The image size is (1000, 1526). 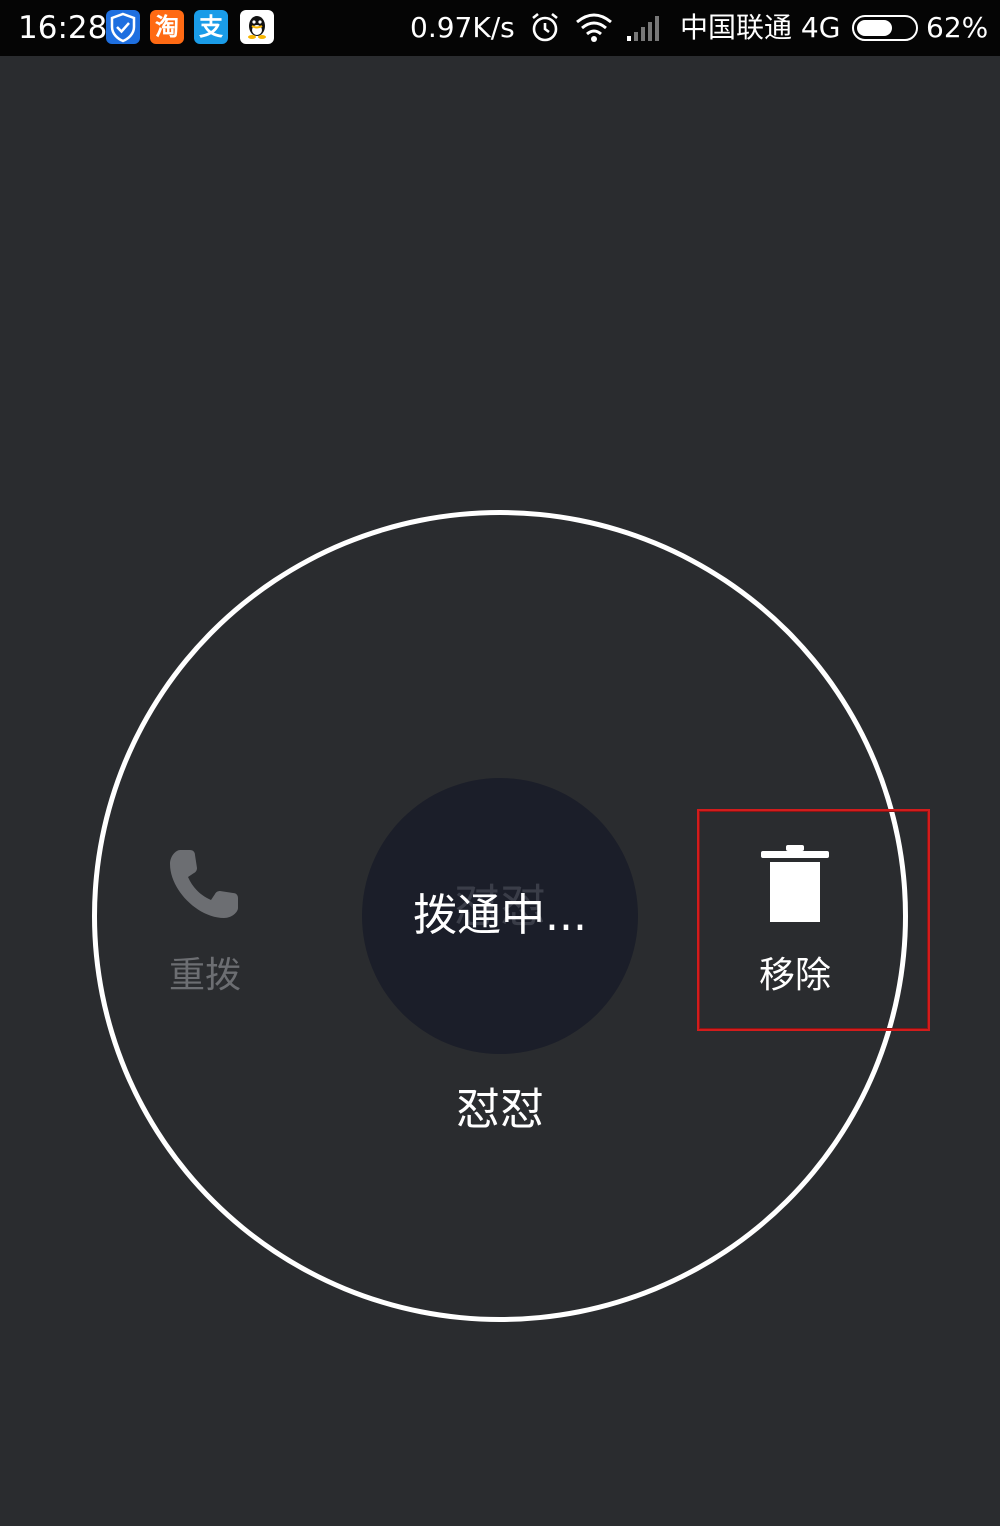 I want to click on remove-label: 移除, so click(x=794, y=975).